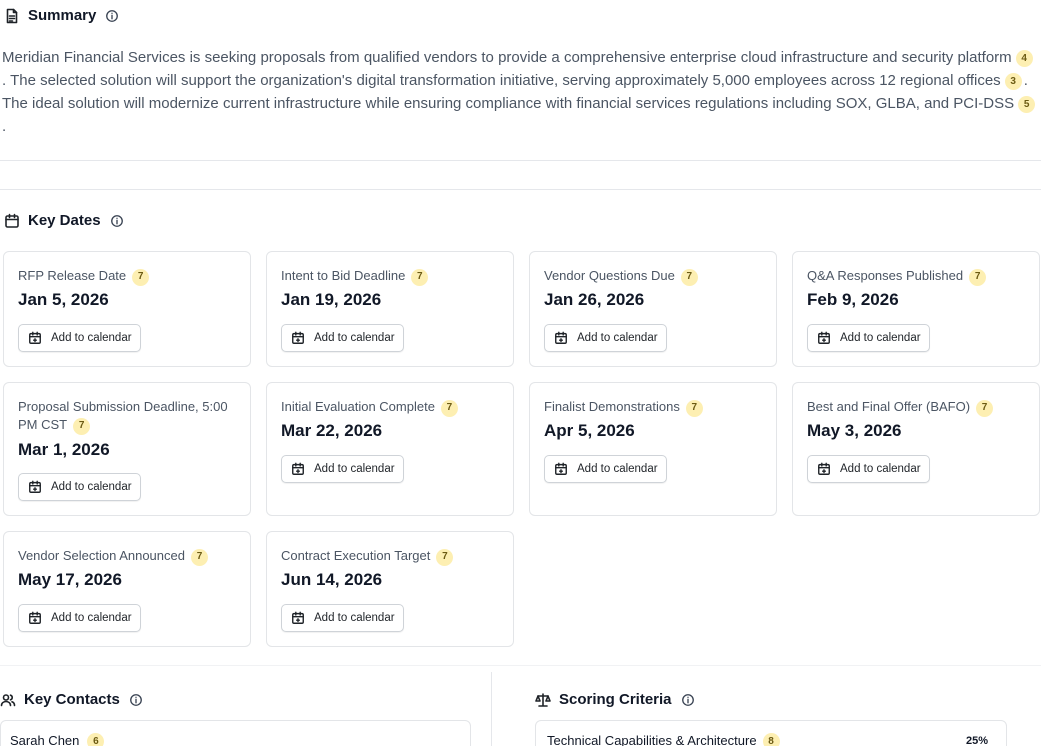 The width and height of the screenshot is (1041, 746). What do you see at coordinates (331, 299) in the screenshot?
I see `date-value: Jan 19, 2026` at bounding box center [331, 299].